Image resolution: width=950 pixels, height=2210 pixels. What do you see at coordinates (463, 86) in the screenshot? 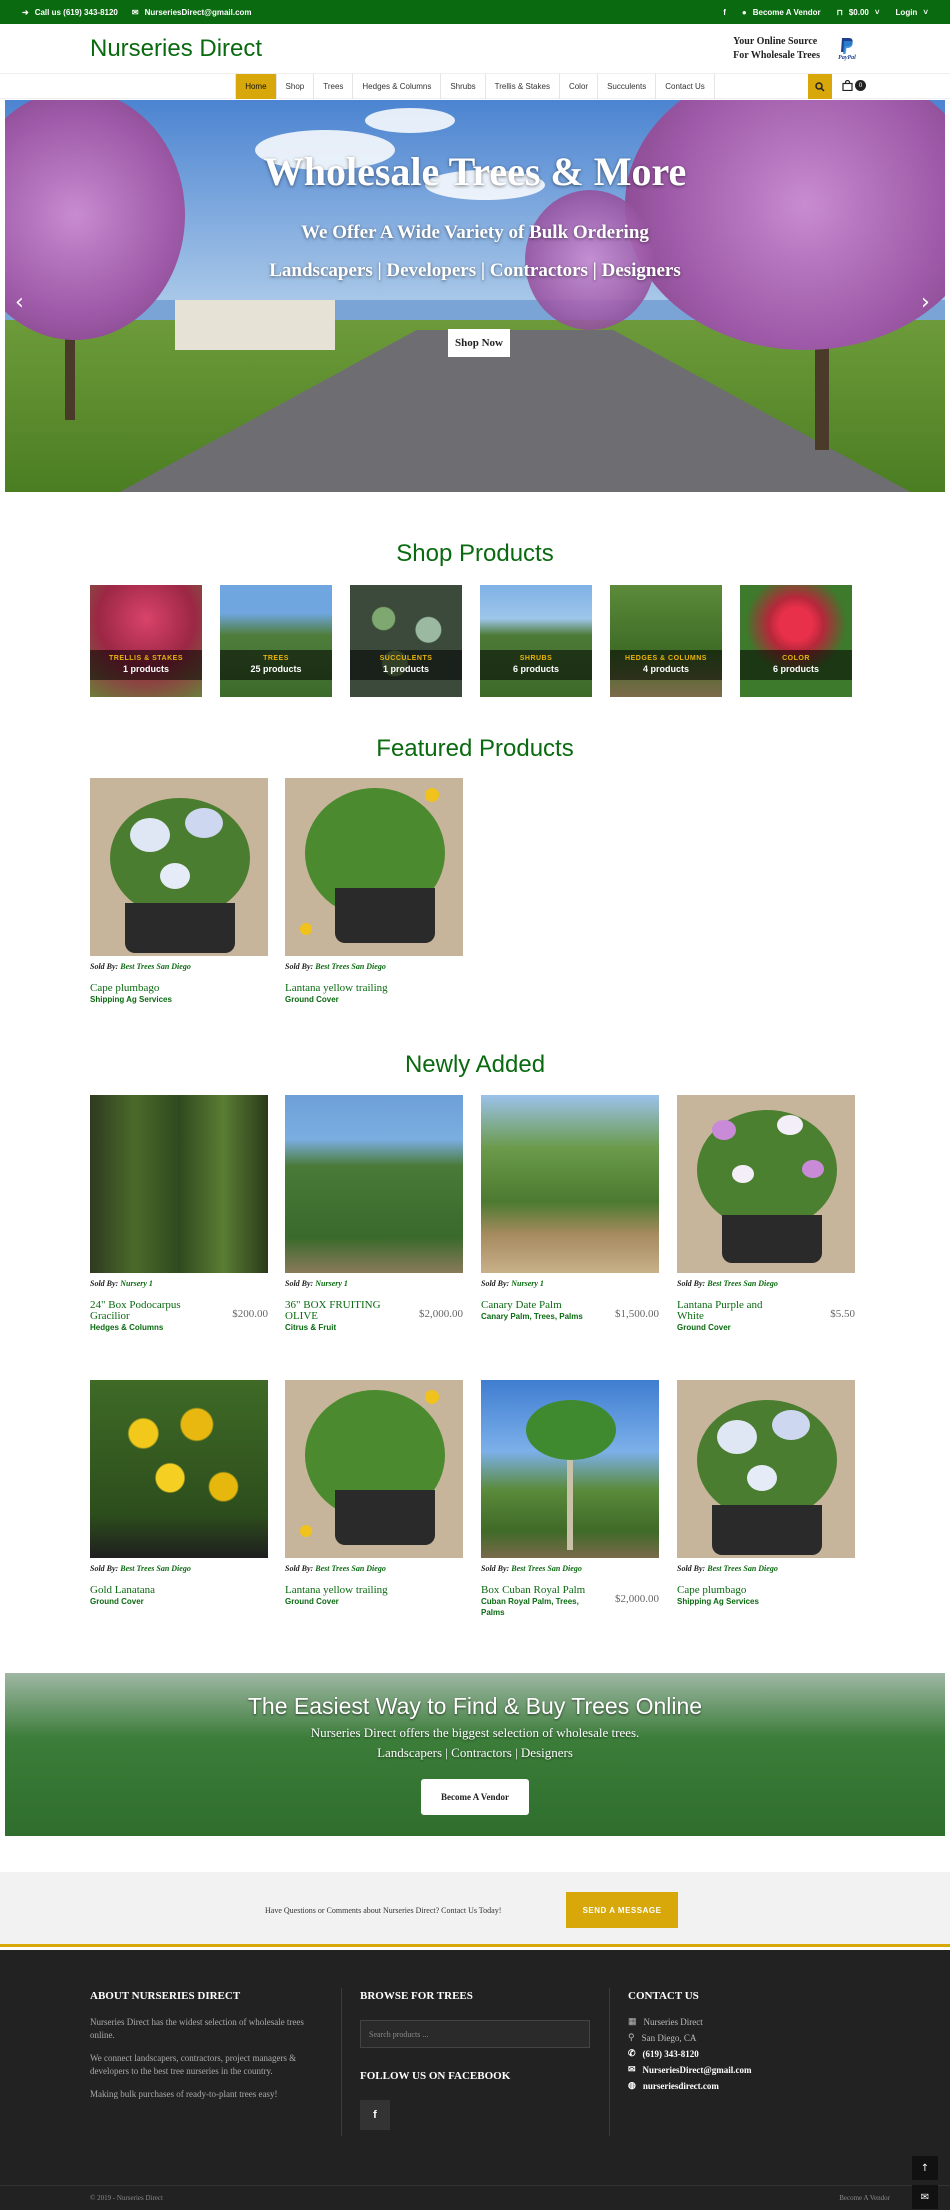
I see `nav-shrubs: Shrubs` at bounding box center [463, 86].